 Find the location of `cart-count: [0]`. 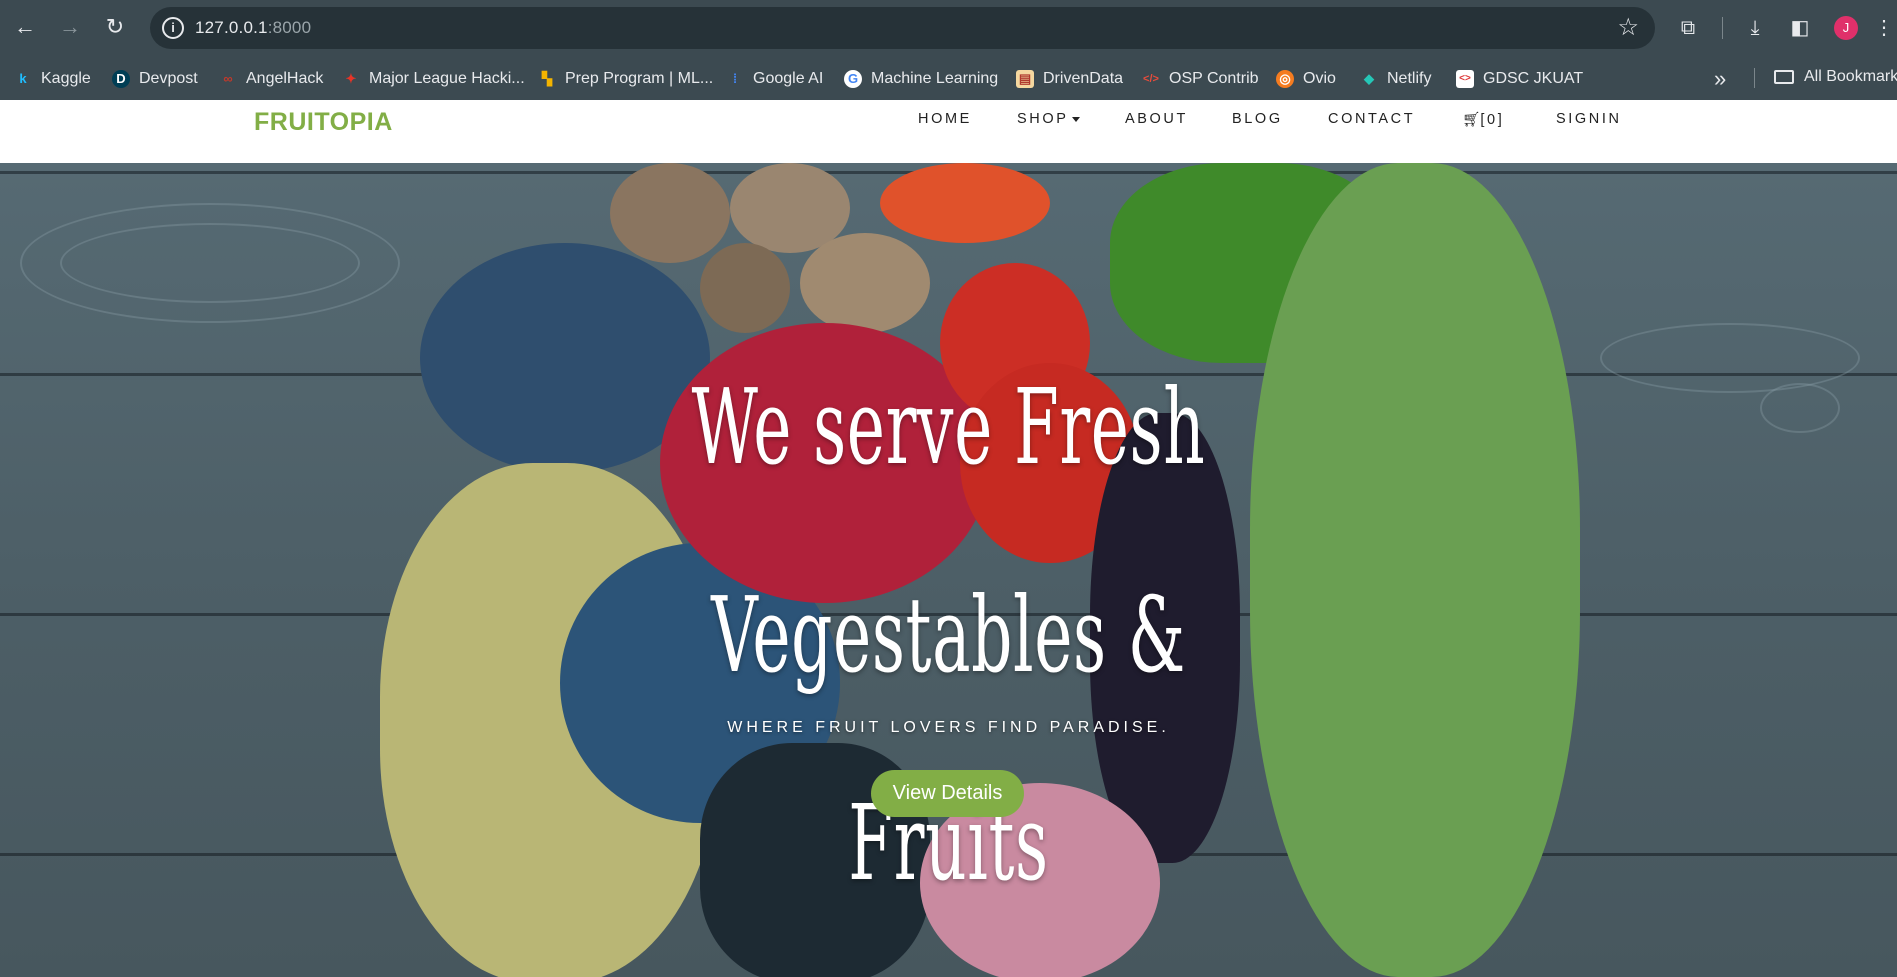

cart-count: [0] is located at coordinates (1492, 120).